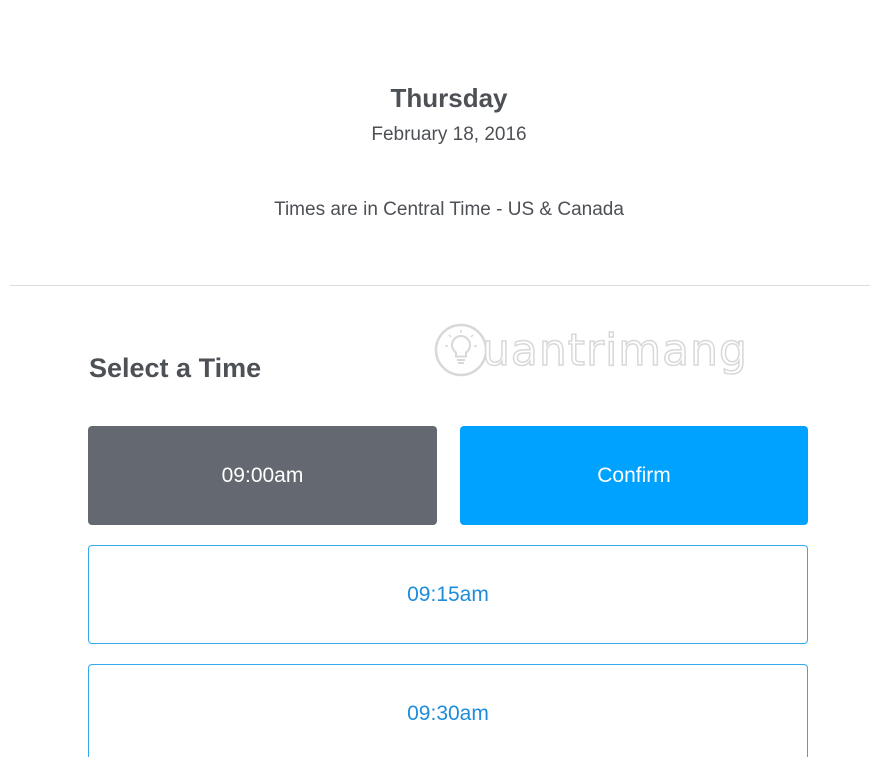 This screenshot has height=757, width=870. What do you see at coordinates (449, 209) in the screenshot?
I see `timezone-note: Times are in Central Time - US & Canada` at bounding box center [449, 209].